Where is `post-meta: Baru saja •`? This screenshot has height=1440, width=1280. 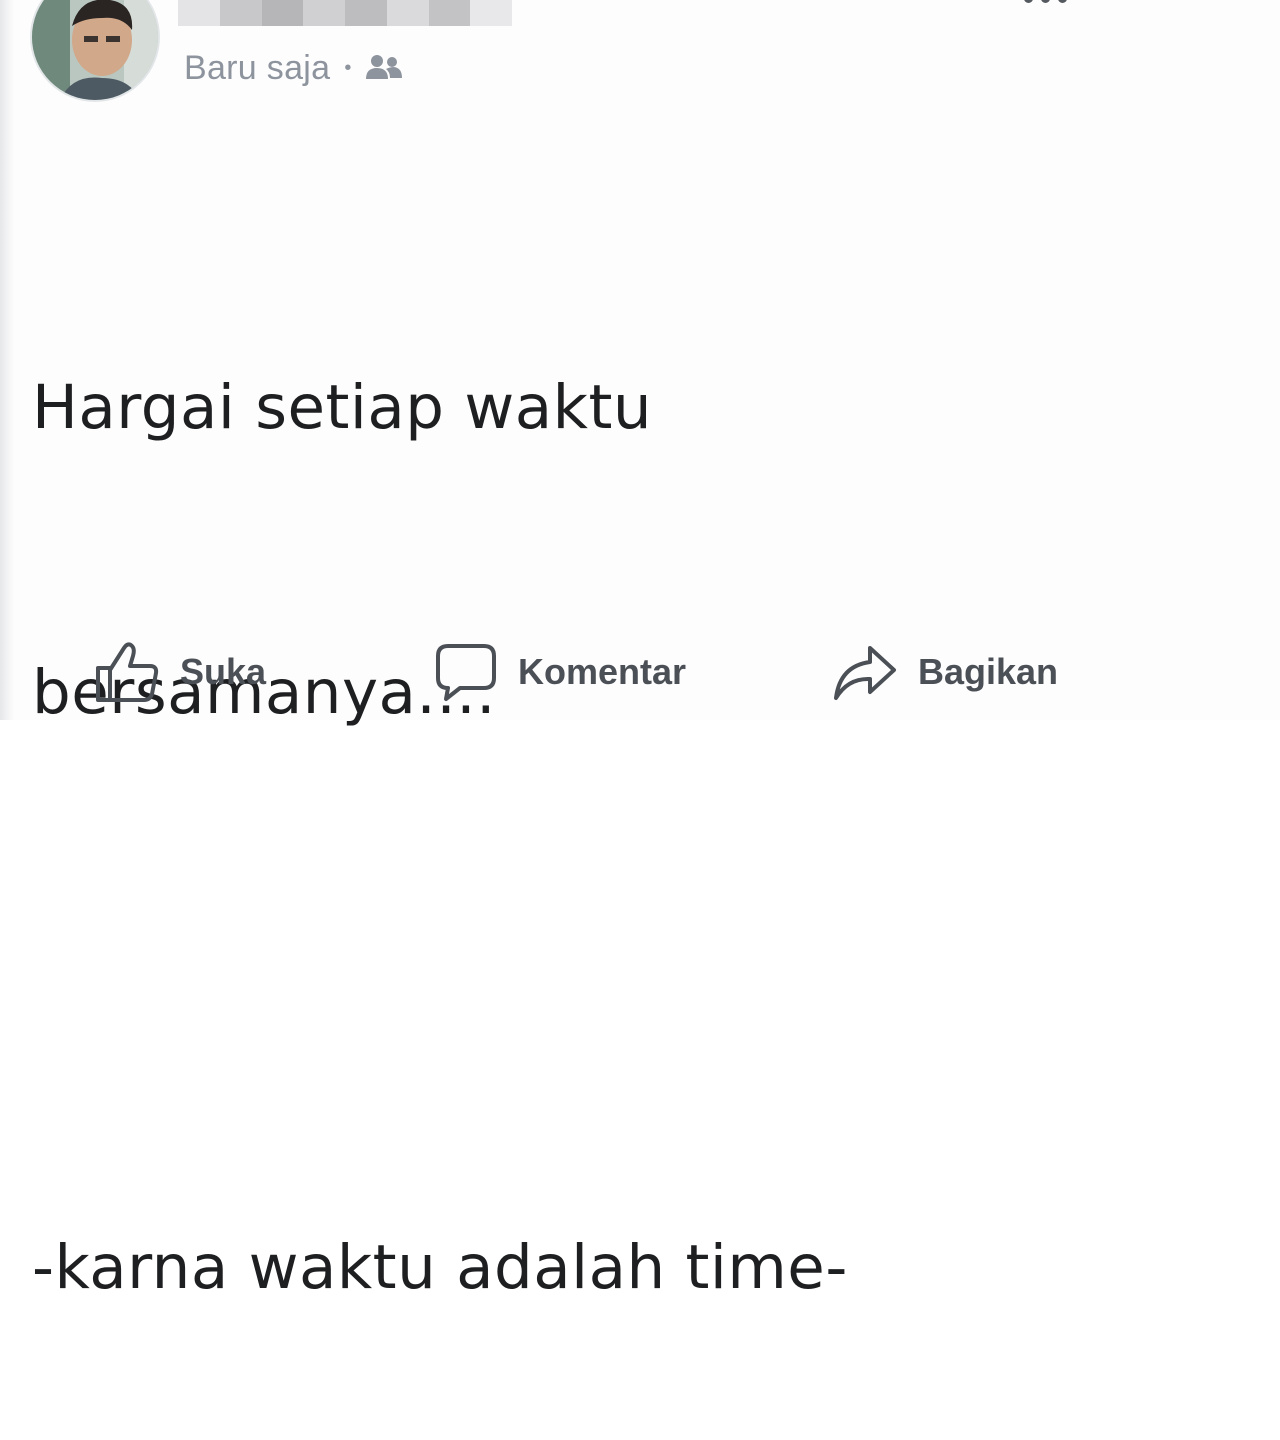
post-meta: Baru saja • is located at coordinates (294, 68).